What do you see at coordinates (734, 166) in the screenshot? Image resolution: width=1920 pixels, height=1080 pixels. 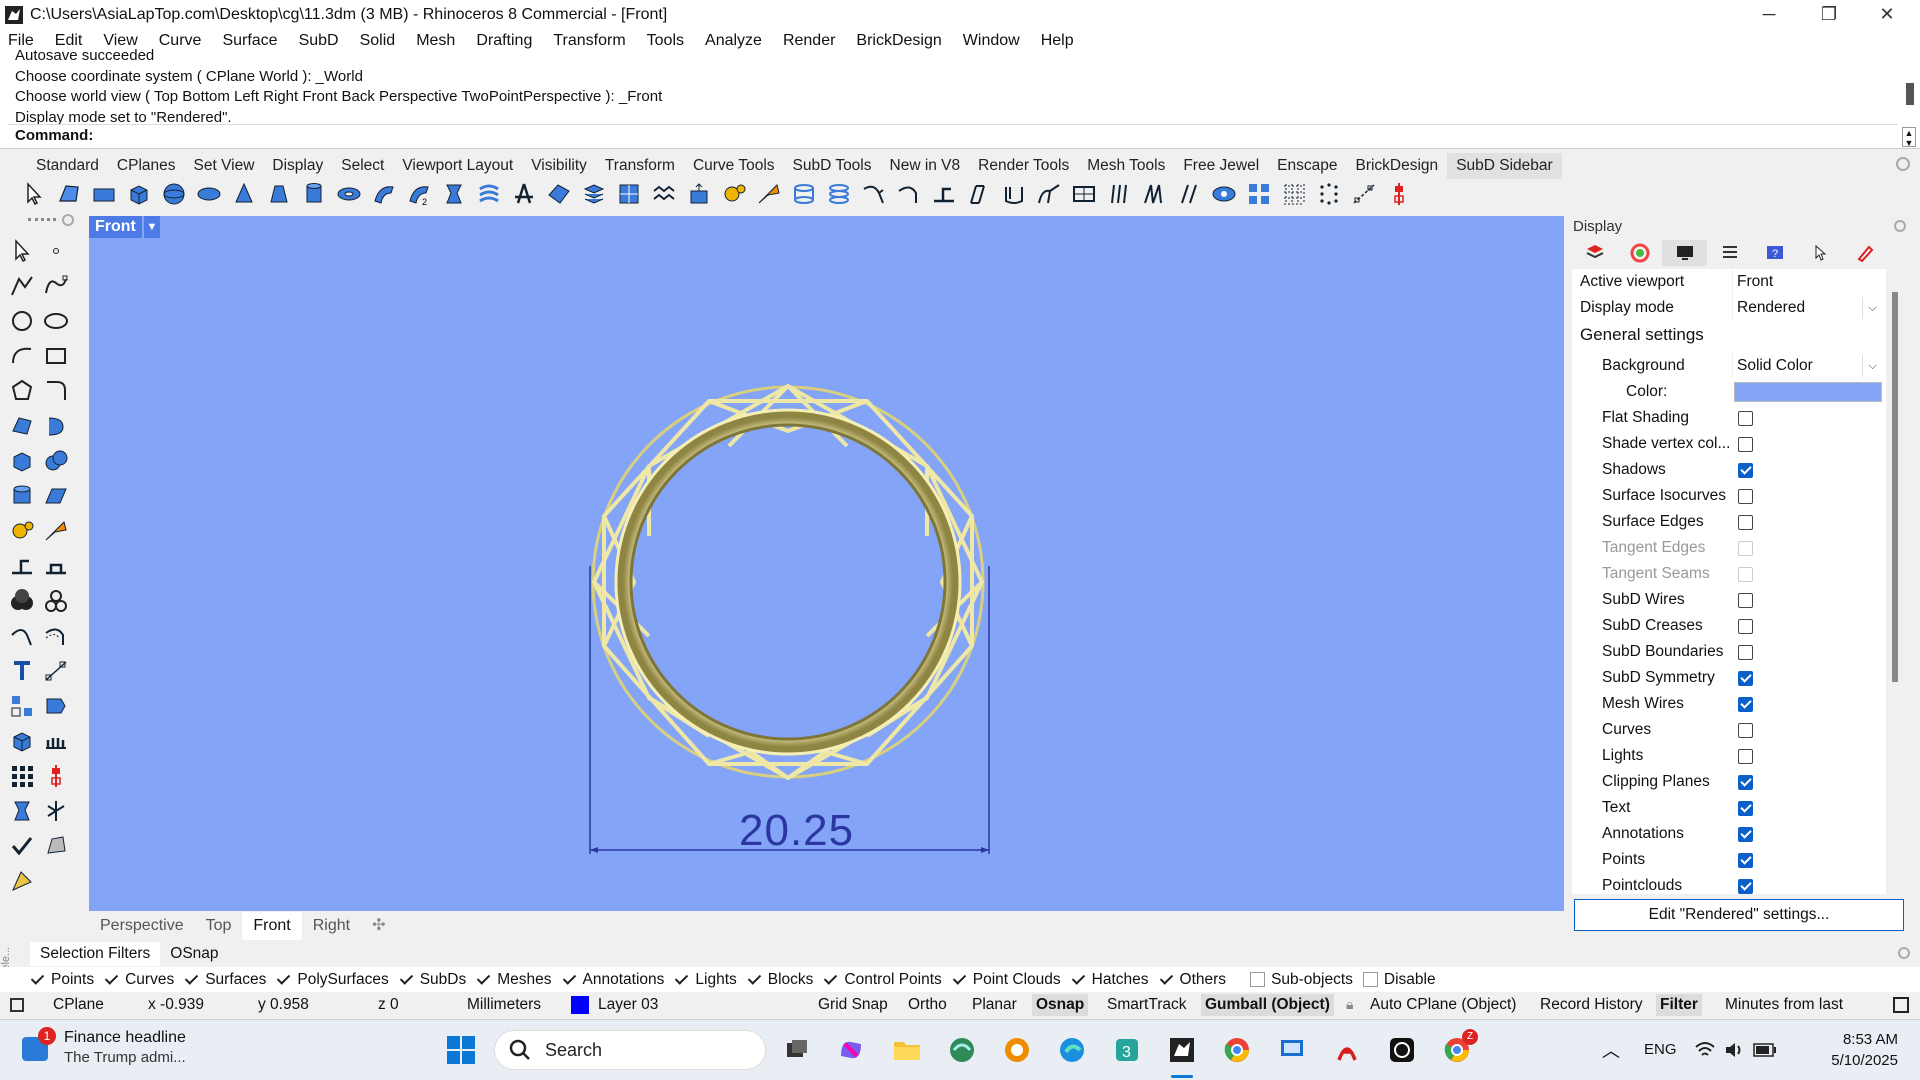 I see `tab-curve-tools: Curve Tools` at bounding box center [734, 166].